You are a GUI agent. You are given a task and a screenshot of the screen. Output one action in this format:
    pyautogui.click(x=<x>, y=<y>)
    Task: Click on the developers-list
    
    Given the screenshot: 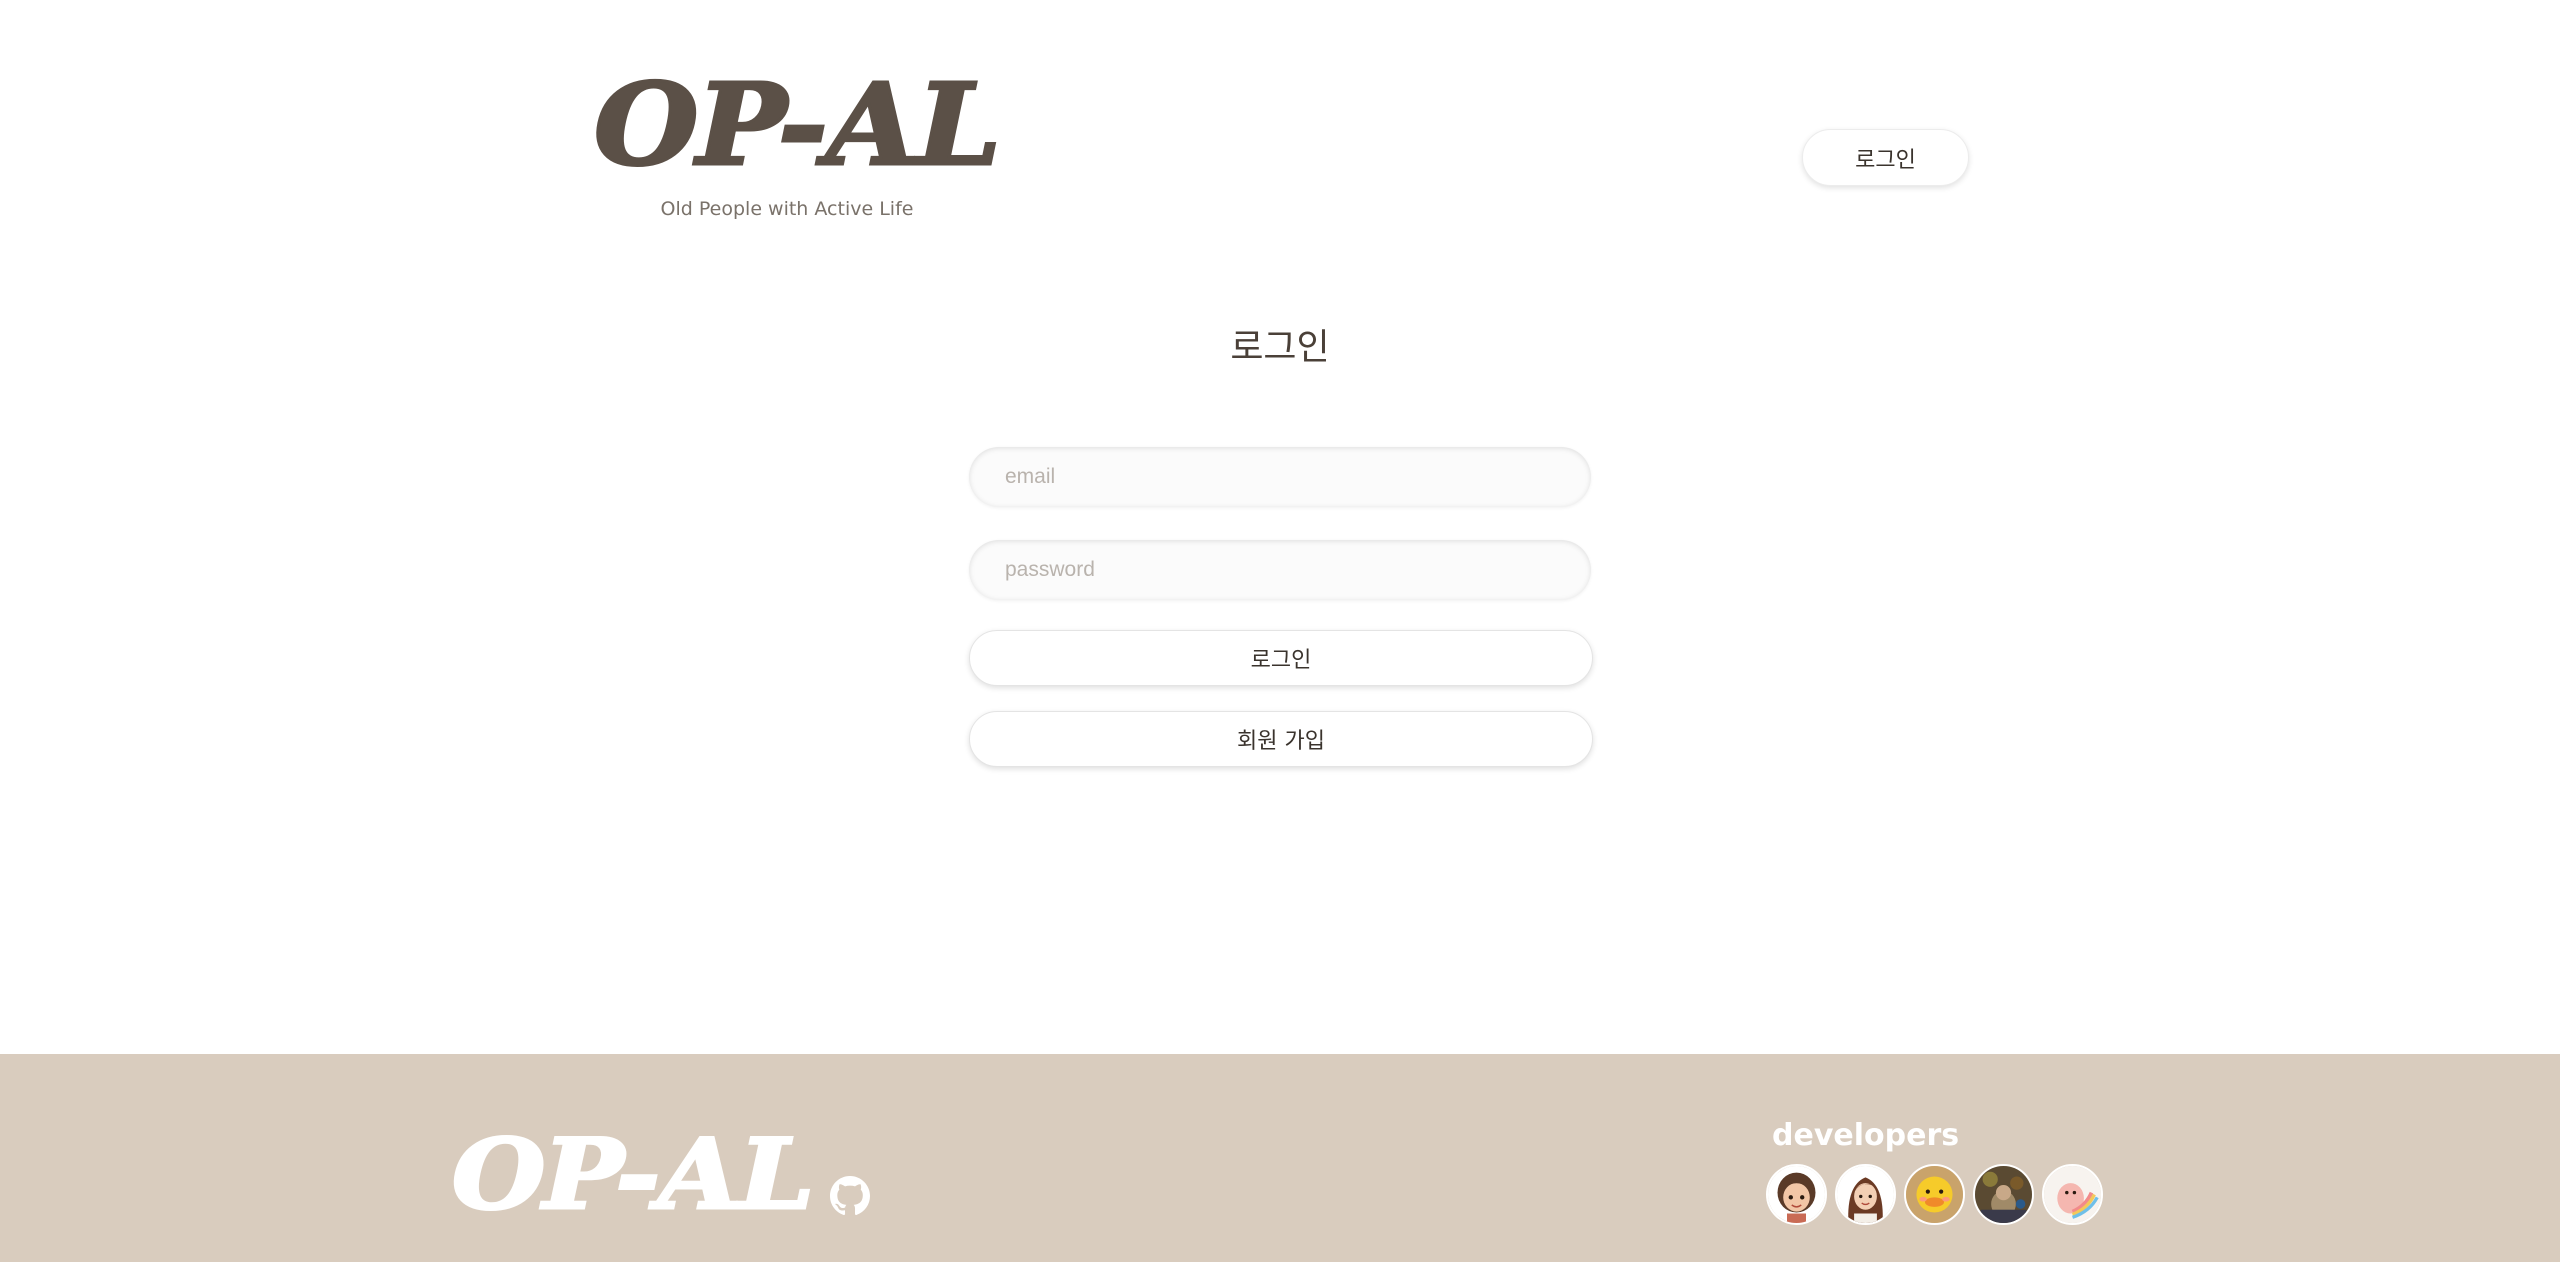 What is the action you would take?
    pyautogui.click(x=1934, y=1194)
    